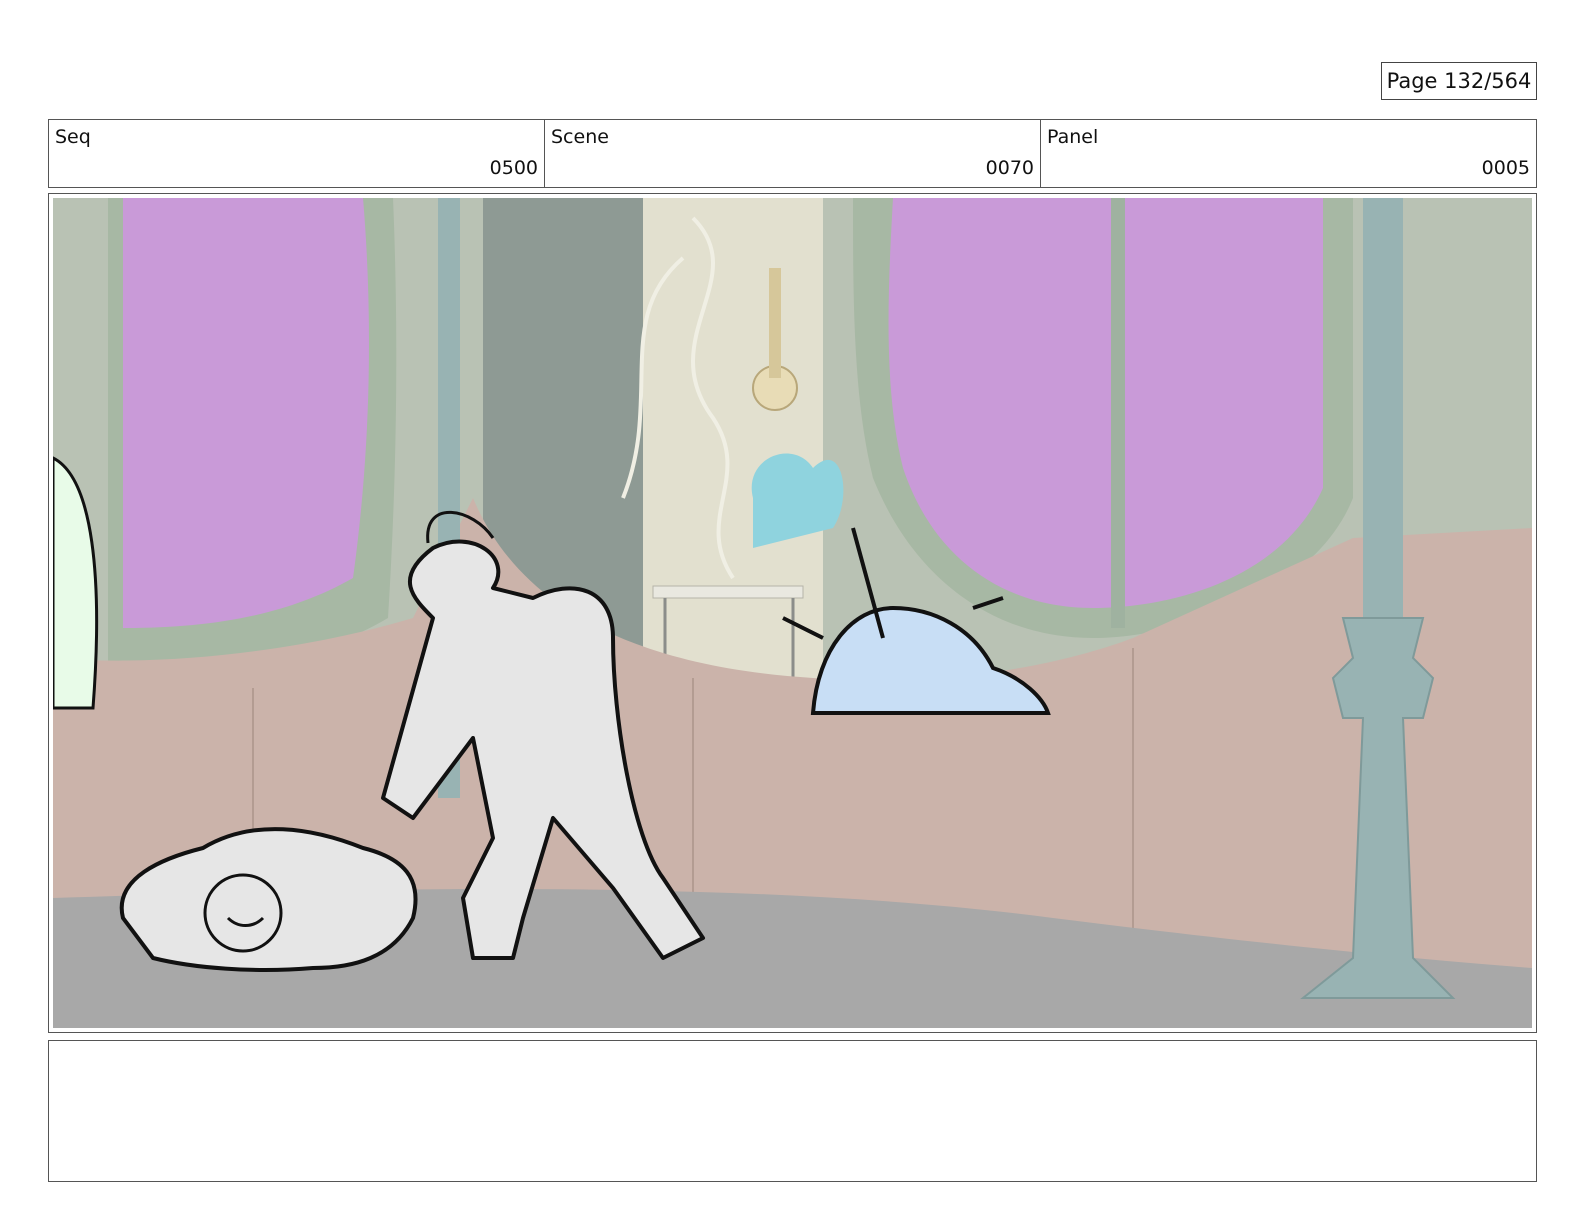 The image size is (1584, 1224). Describe the element at coordinates (1505, 168) in the screenshot. I see `panel-value: 0005` at that location.